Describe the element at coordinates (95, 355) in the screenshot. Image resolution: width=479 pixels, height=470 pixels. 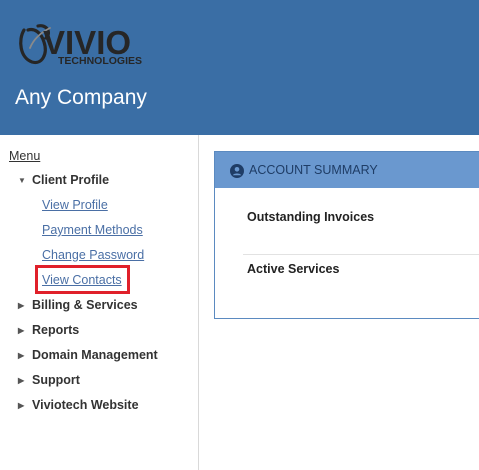
I see `sidebar-item-label: Domain Management` at that location.